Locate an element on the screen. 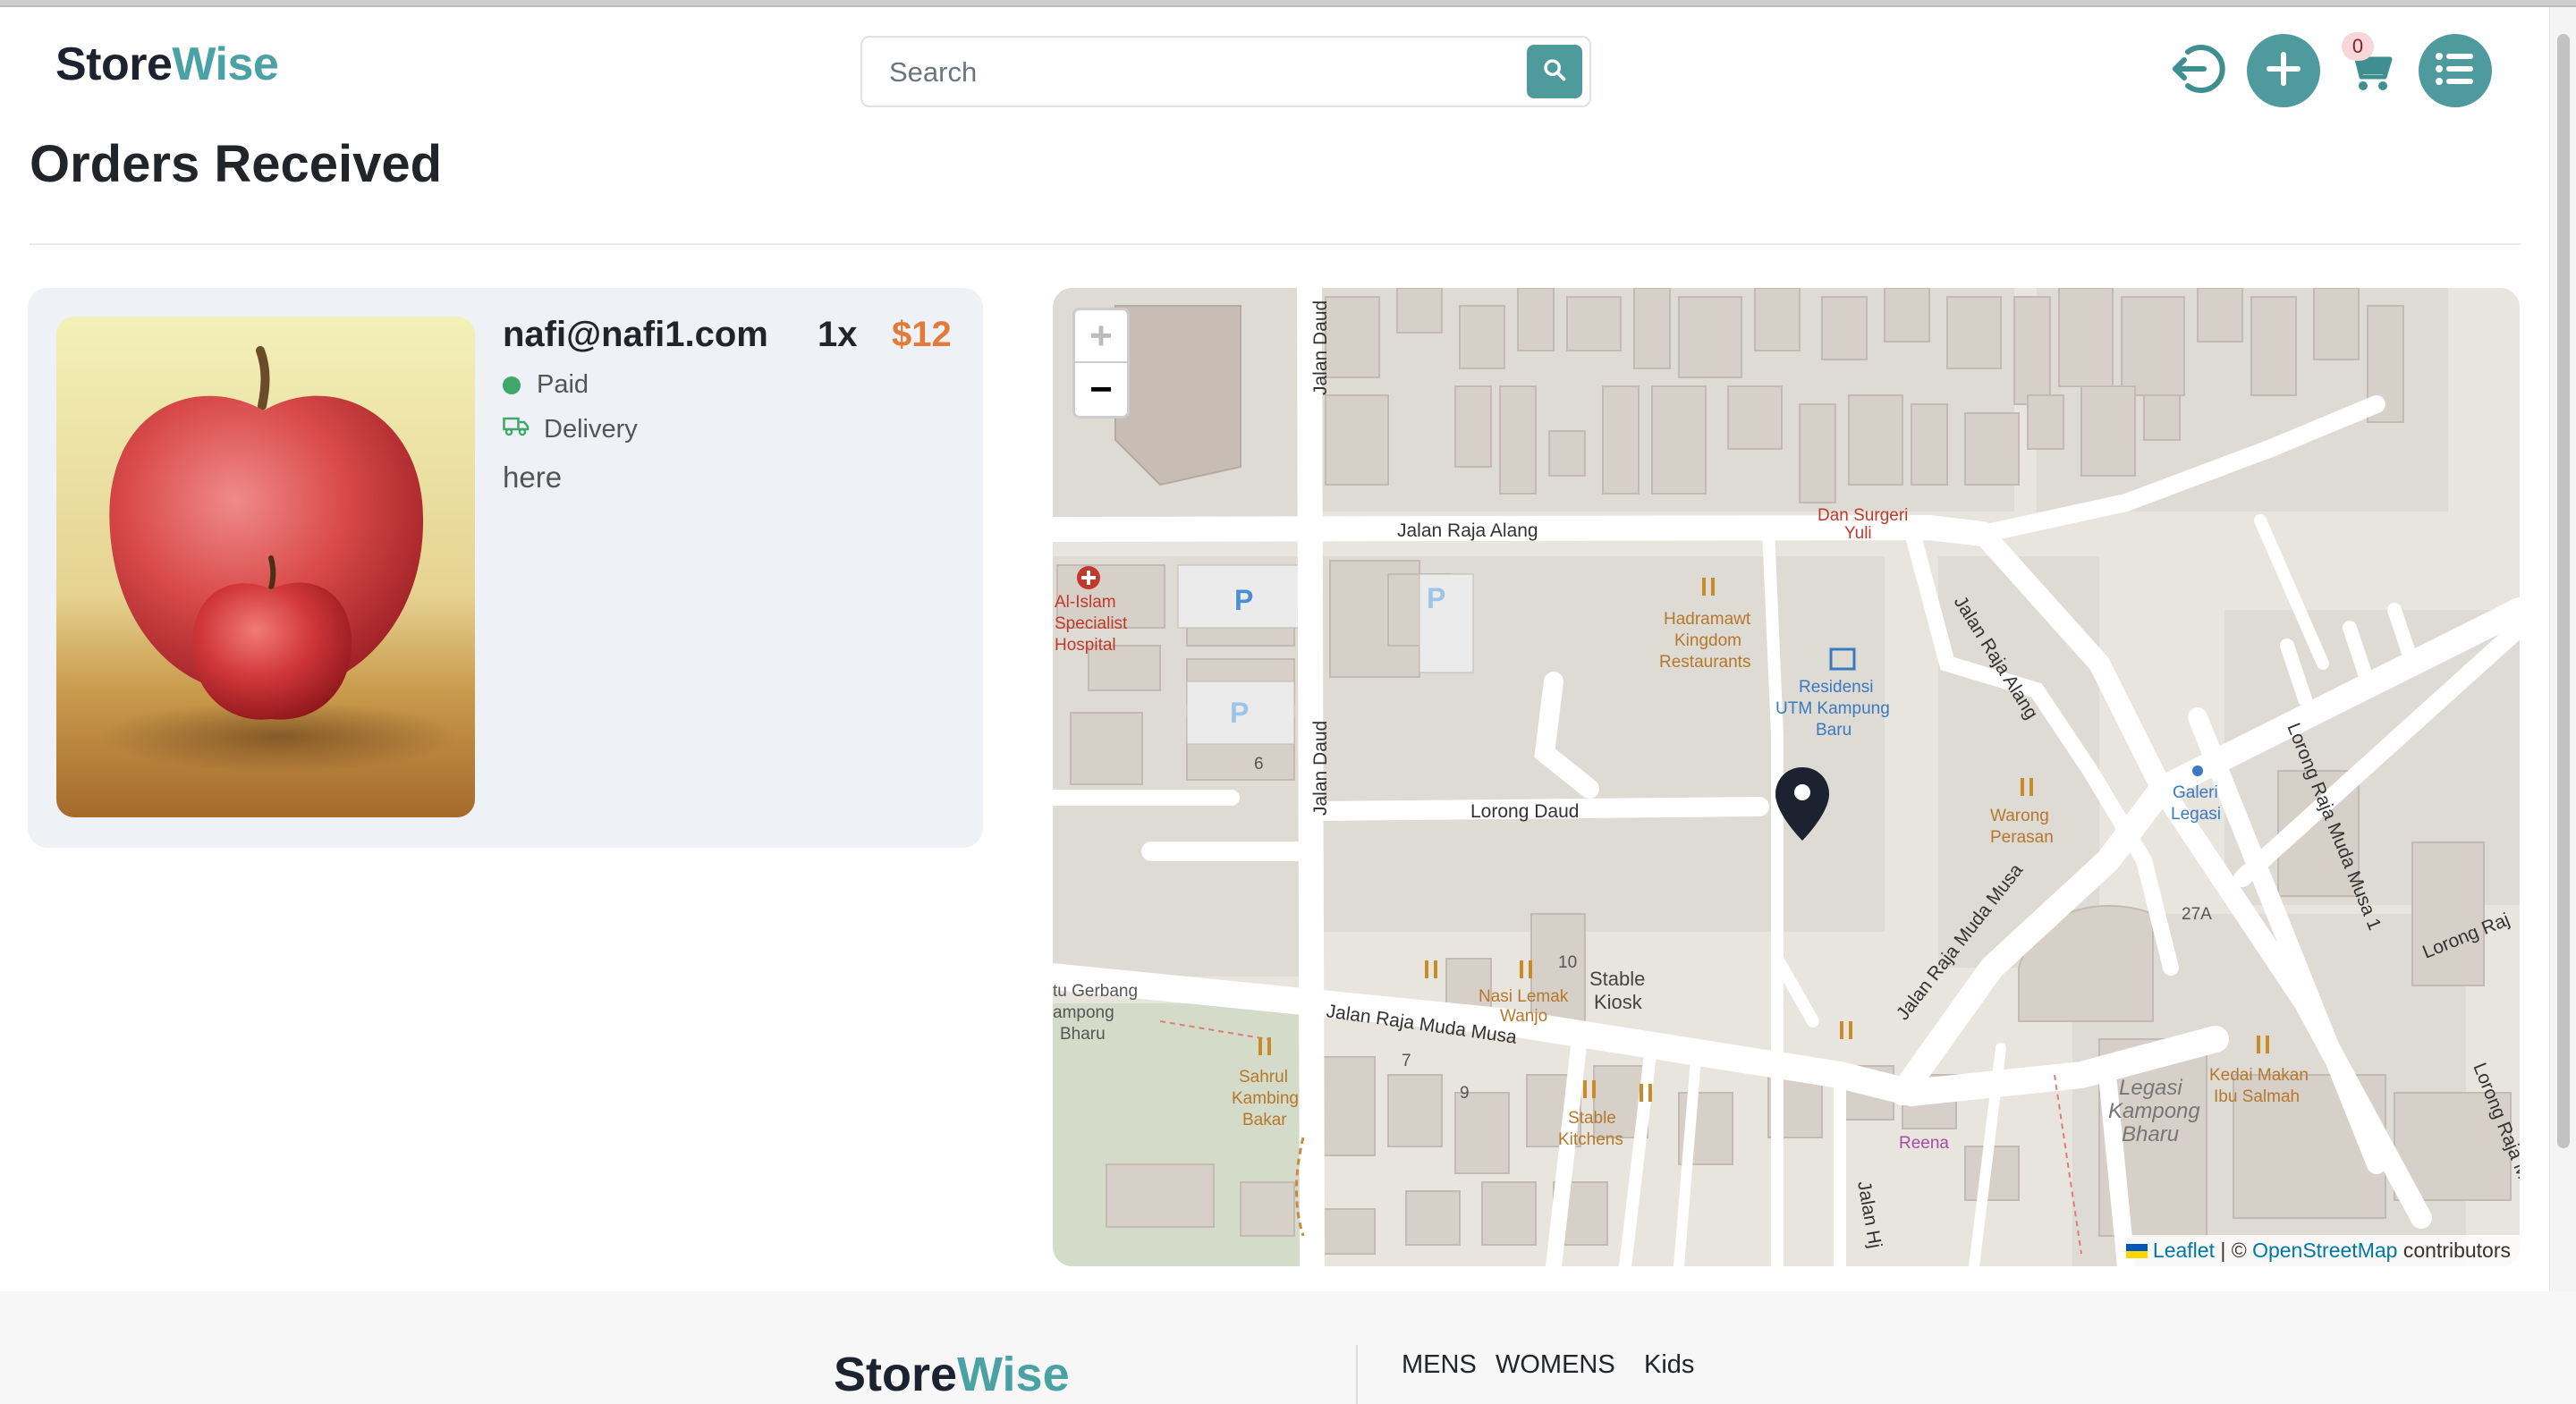  map-label-hadramawt-3: Restaurants is located at coordinates (1704, 663).